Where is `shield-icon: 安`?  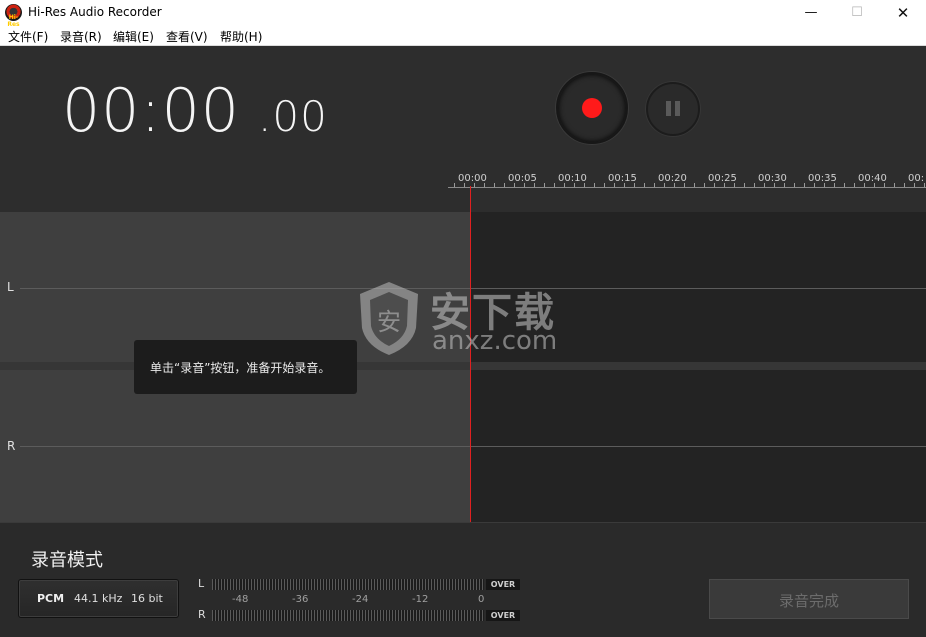 shield-icon: 安 is located at coordinates (389, 318).